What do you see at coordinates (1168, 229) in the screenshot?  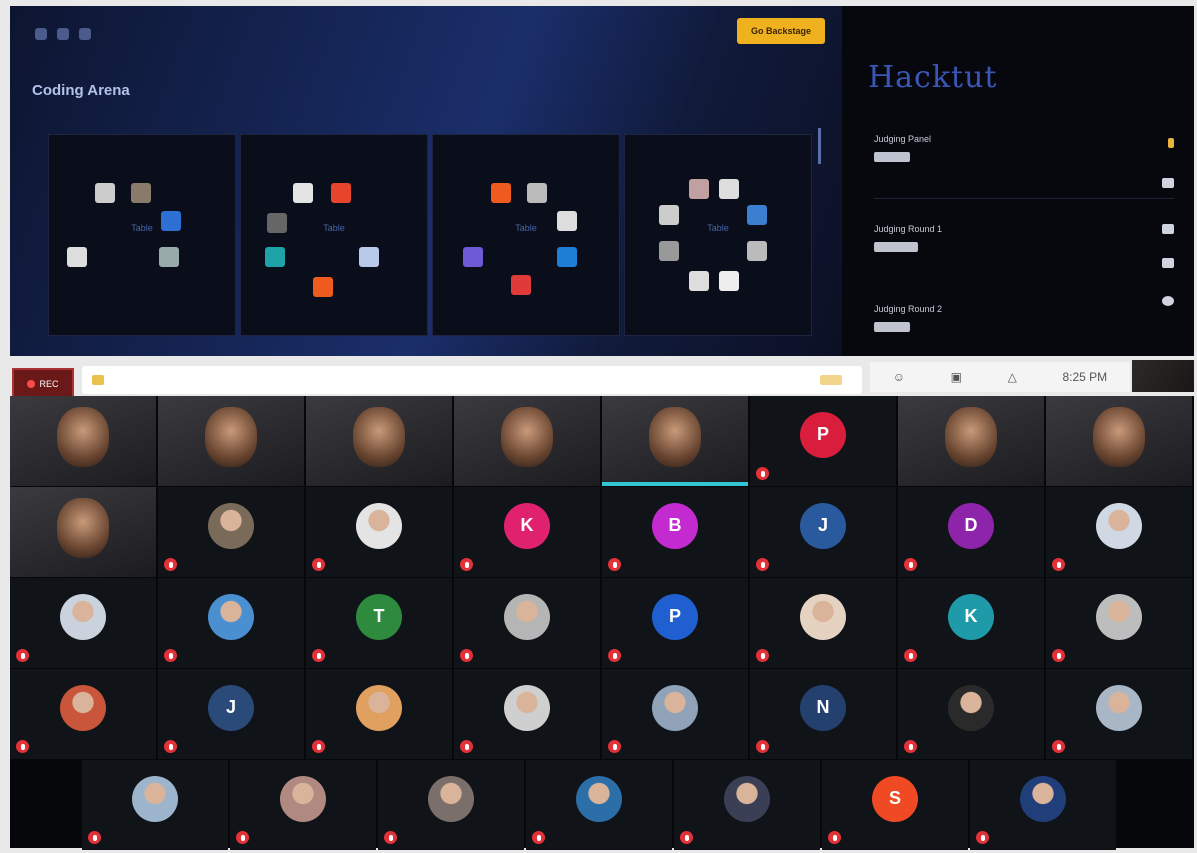 I see `users-icon` at bounding box center [1168, 229].